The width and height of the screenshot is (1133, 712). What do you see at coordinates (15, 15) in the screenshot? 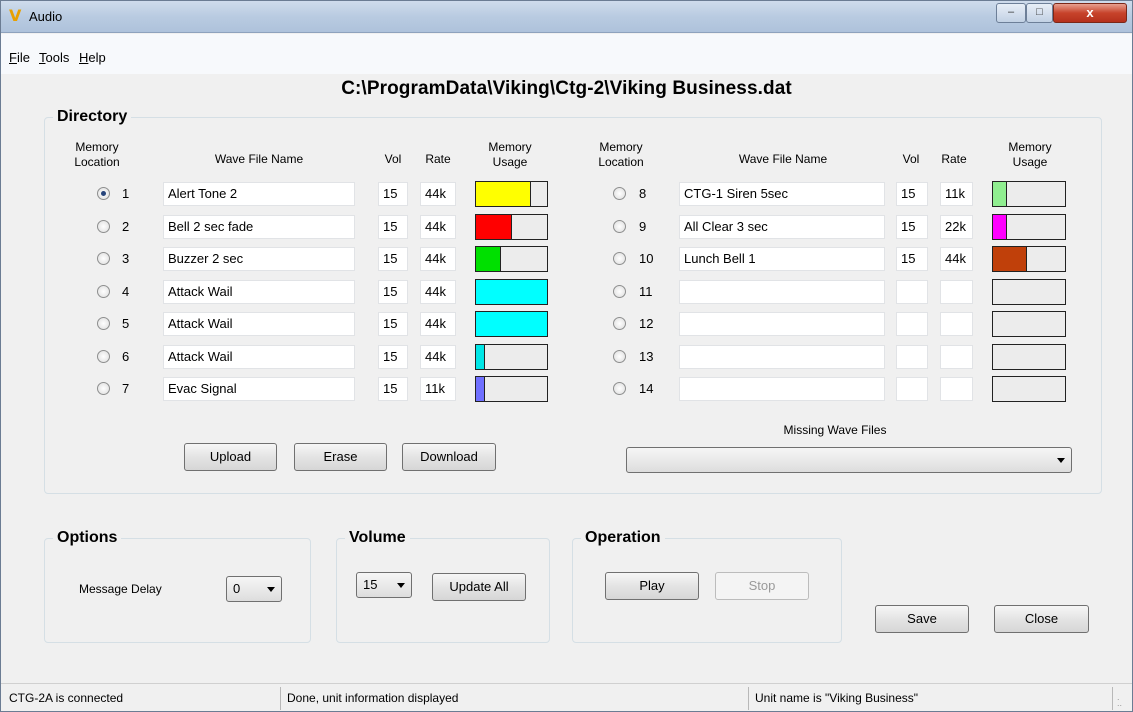
I see `viking-app-icon: V` at bounding box center [15, 15].